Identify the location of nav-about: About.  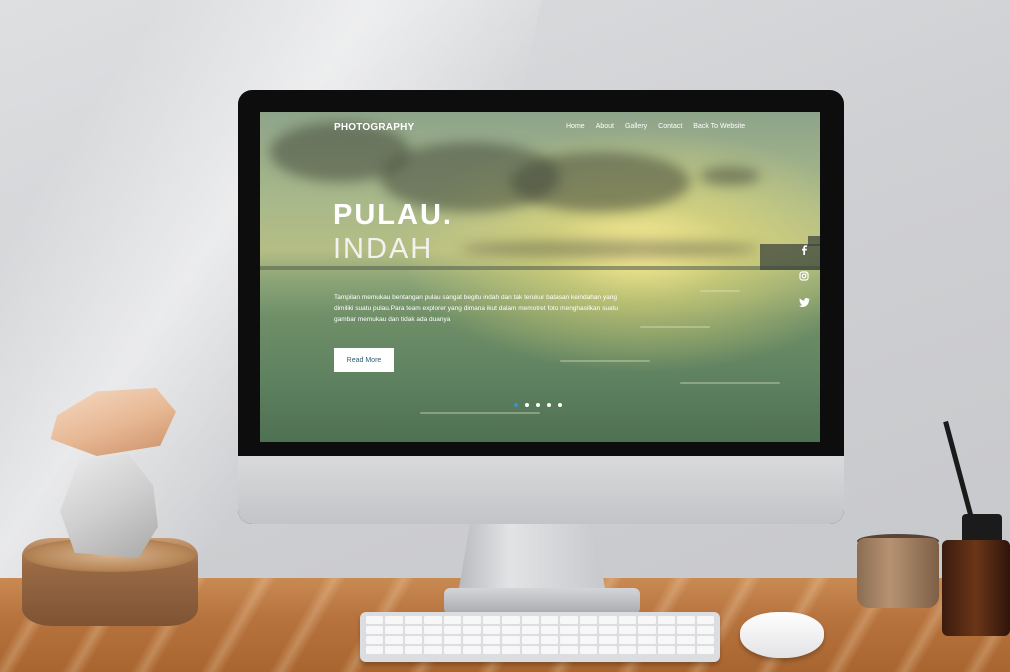
(605, 126).